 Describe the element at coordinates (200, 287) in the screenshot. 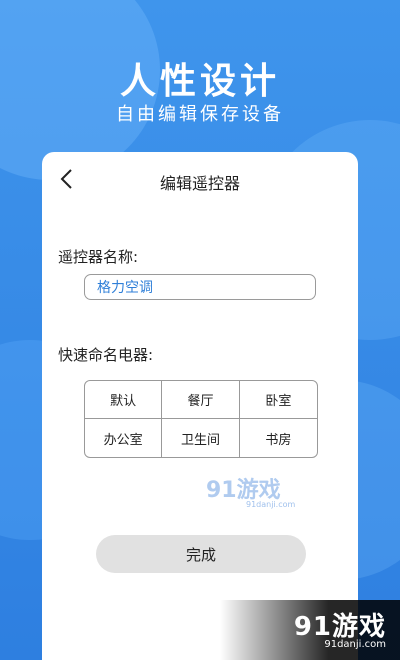

I see `remote-name-input` at that location.